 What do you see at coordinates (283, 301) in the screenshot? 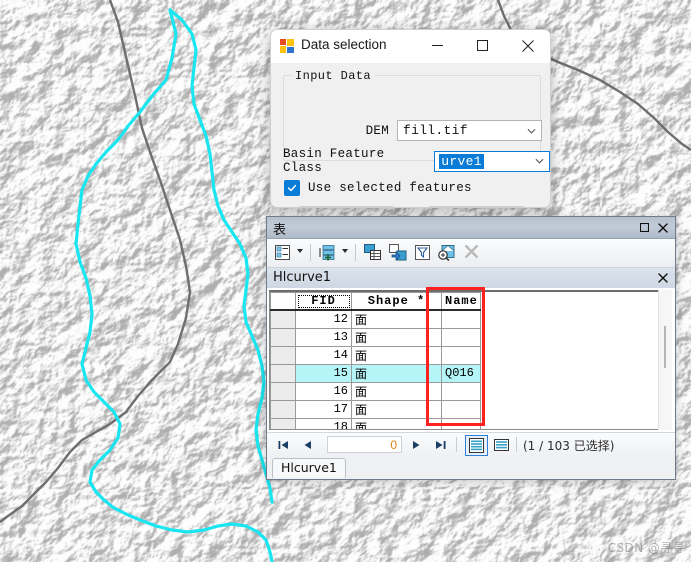
I see `row-selector-header` at bounding box center [283, 301].